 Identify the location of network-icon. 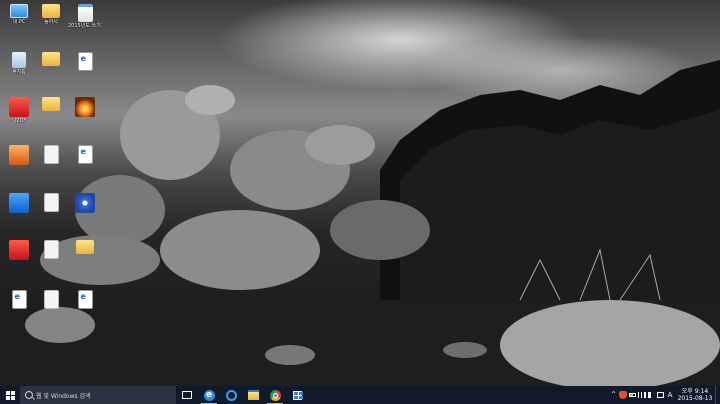
(642, 395).